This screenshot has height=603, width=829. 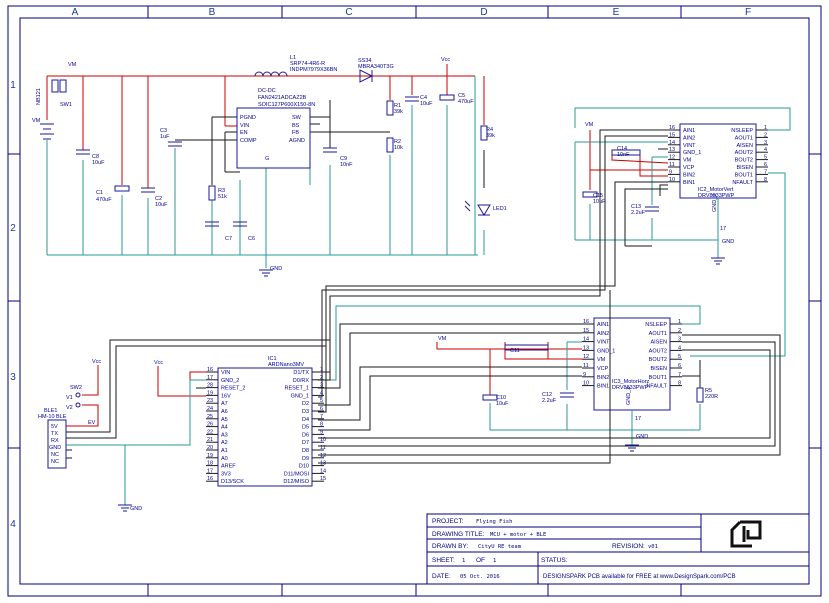 I want to click on driver1-pin-number: 16, so click(x=672, y=128).